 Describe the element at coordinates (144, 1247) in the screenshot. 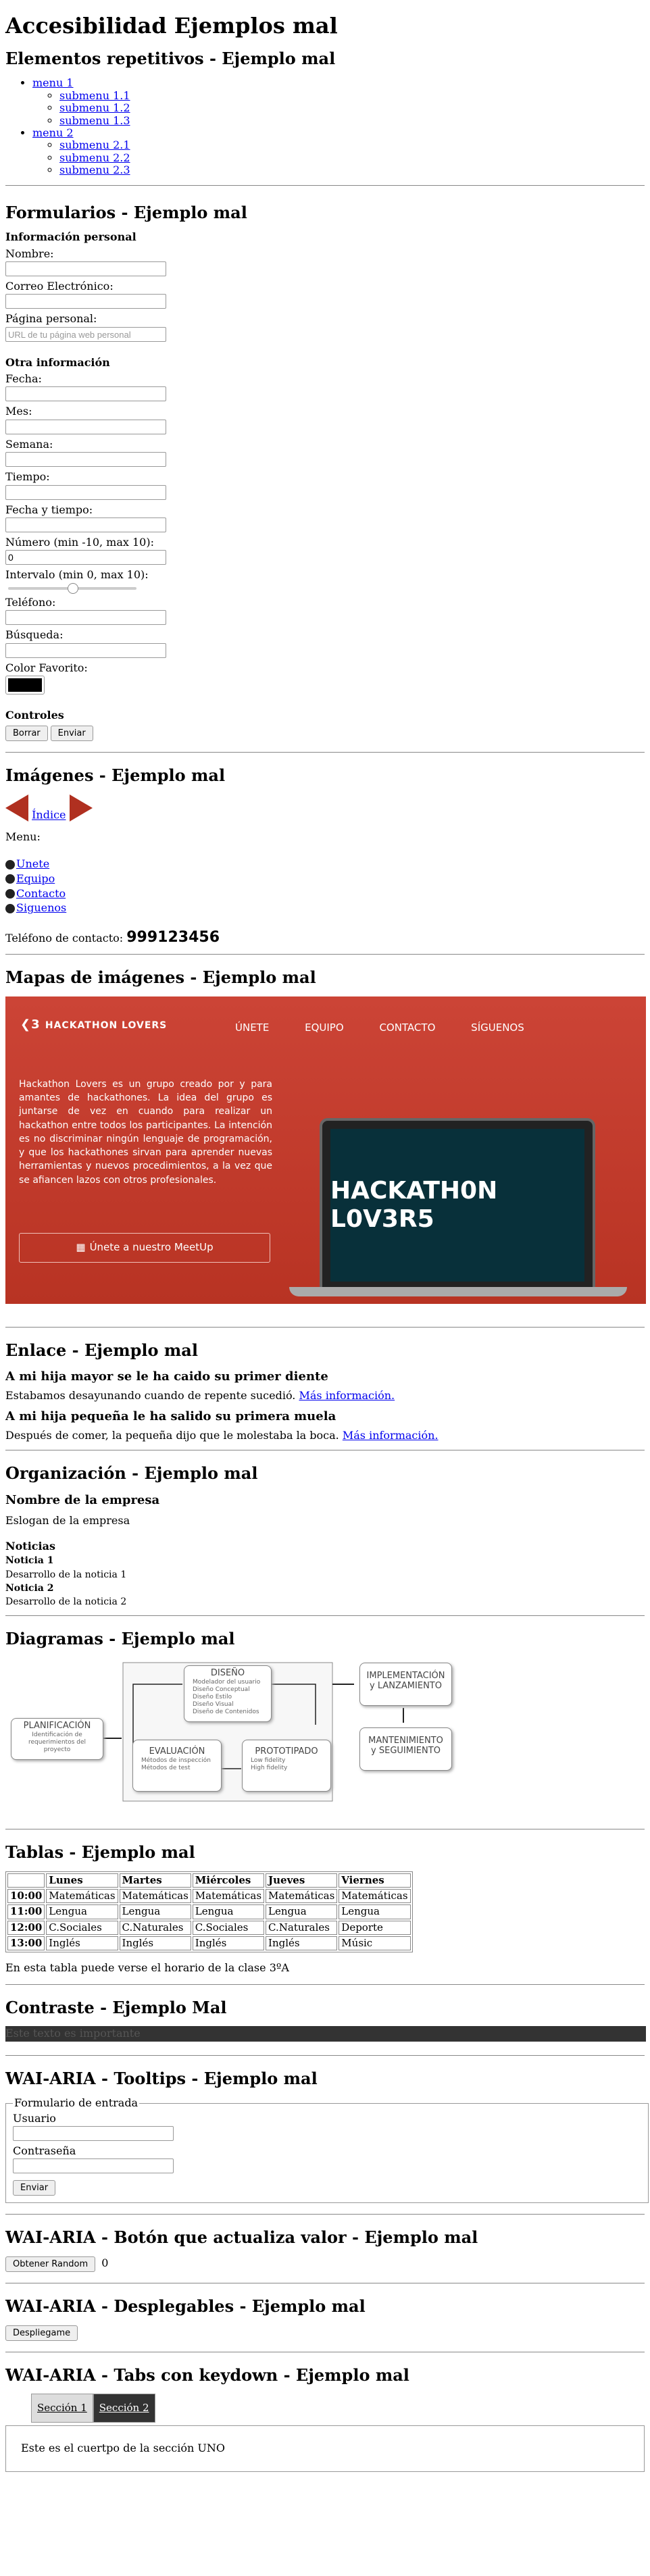

I see `meetup-button: ▦ Únete a nuestro MeetUp` at that location.